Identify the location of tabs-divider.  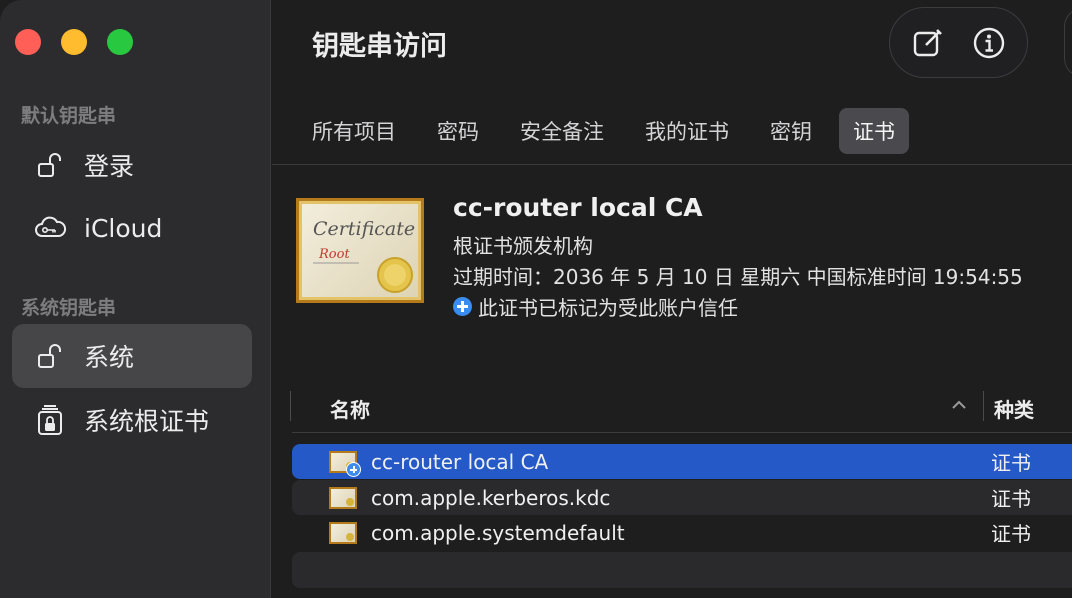
(672, 164).